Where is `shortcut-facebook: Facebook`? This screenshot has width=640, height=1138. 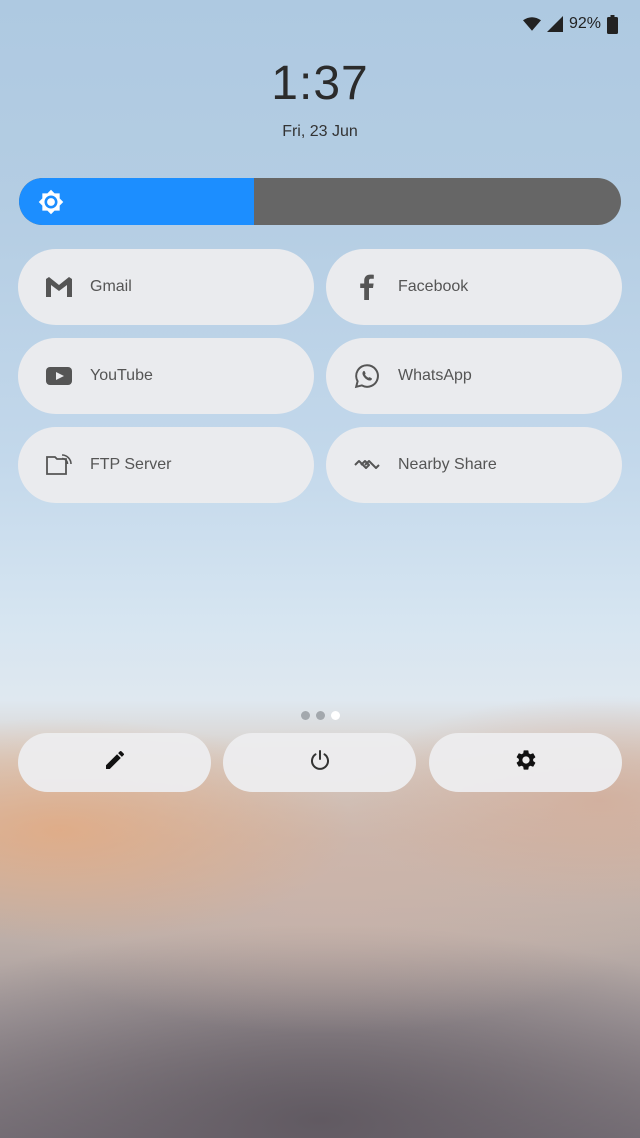
shortcut-facebook: Facebook is located at coordinates (474, 287).